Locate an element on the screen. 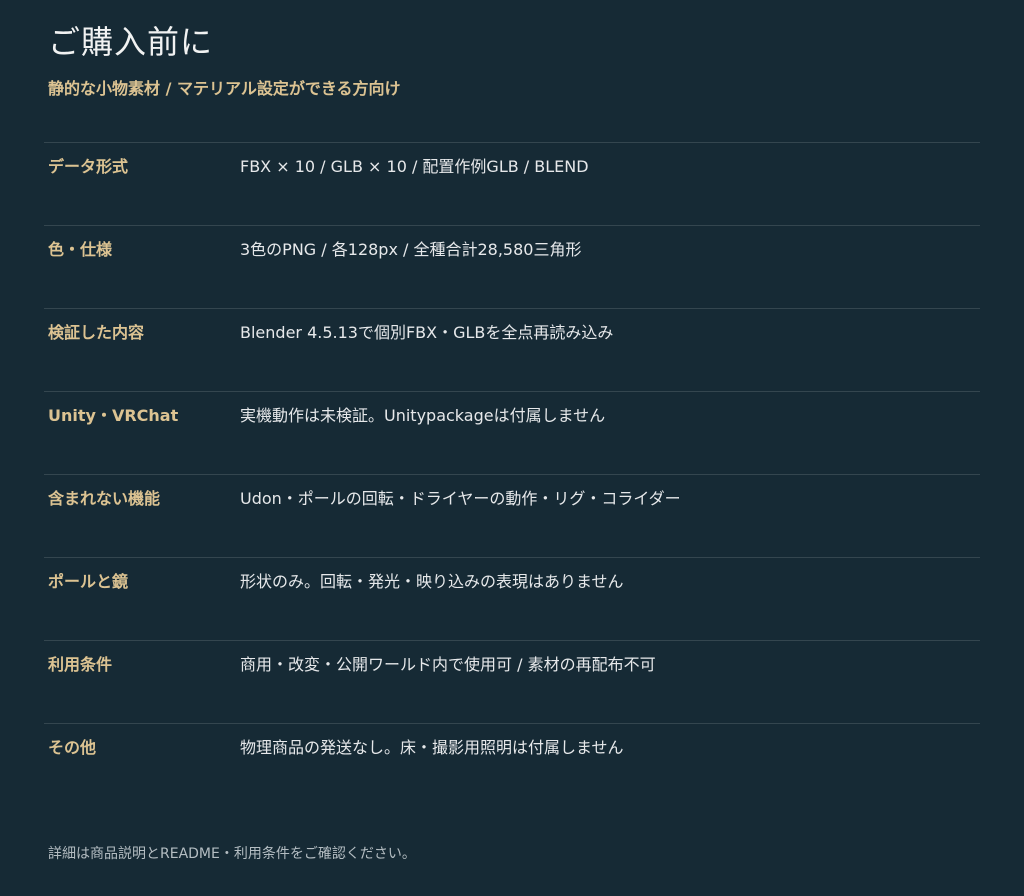 Image resolution: width=1024 pixels, height=896 pixels. spec-label: その他 is located at coordinates (72, 747).